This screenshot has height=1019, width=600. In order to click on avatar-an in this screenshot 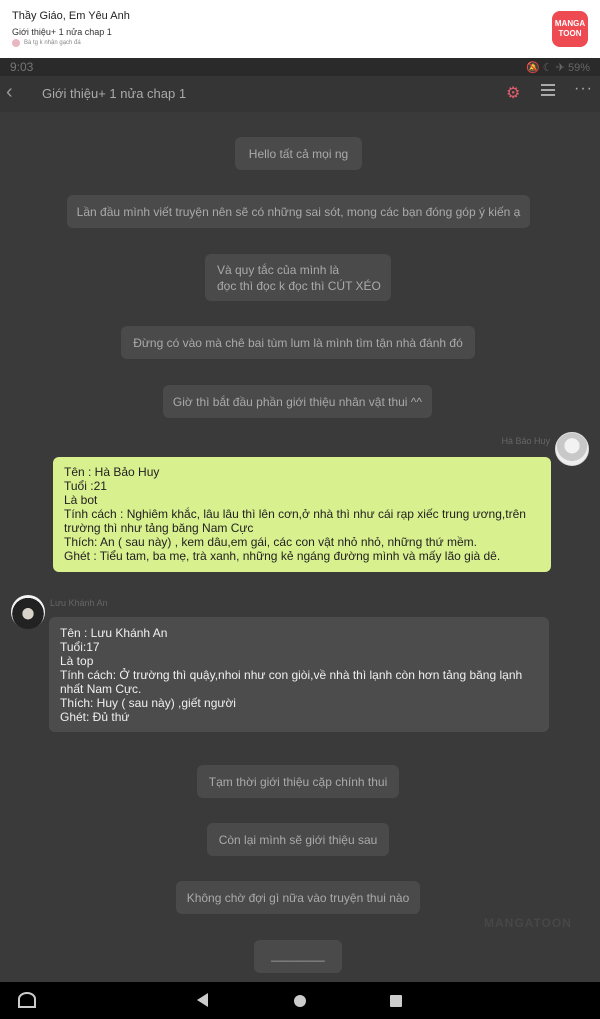, I will do `click(28, 612)`.